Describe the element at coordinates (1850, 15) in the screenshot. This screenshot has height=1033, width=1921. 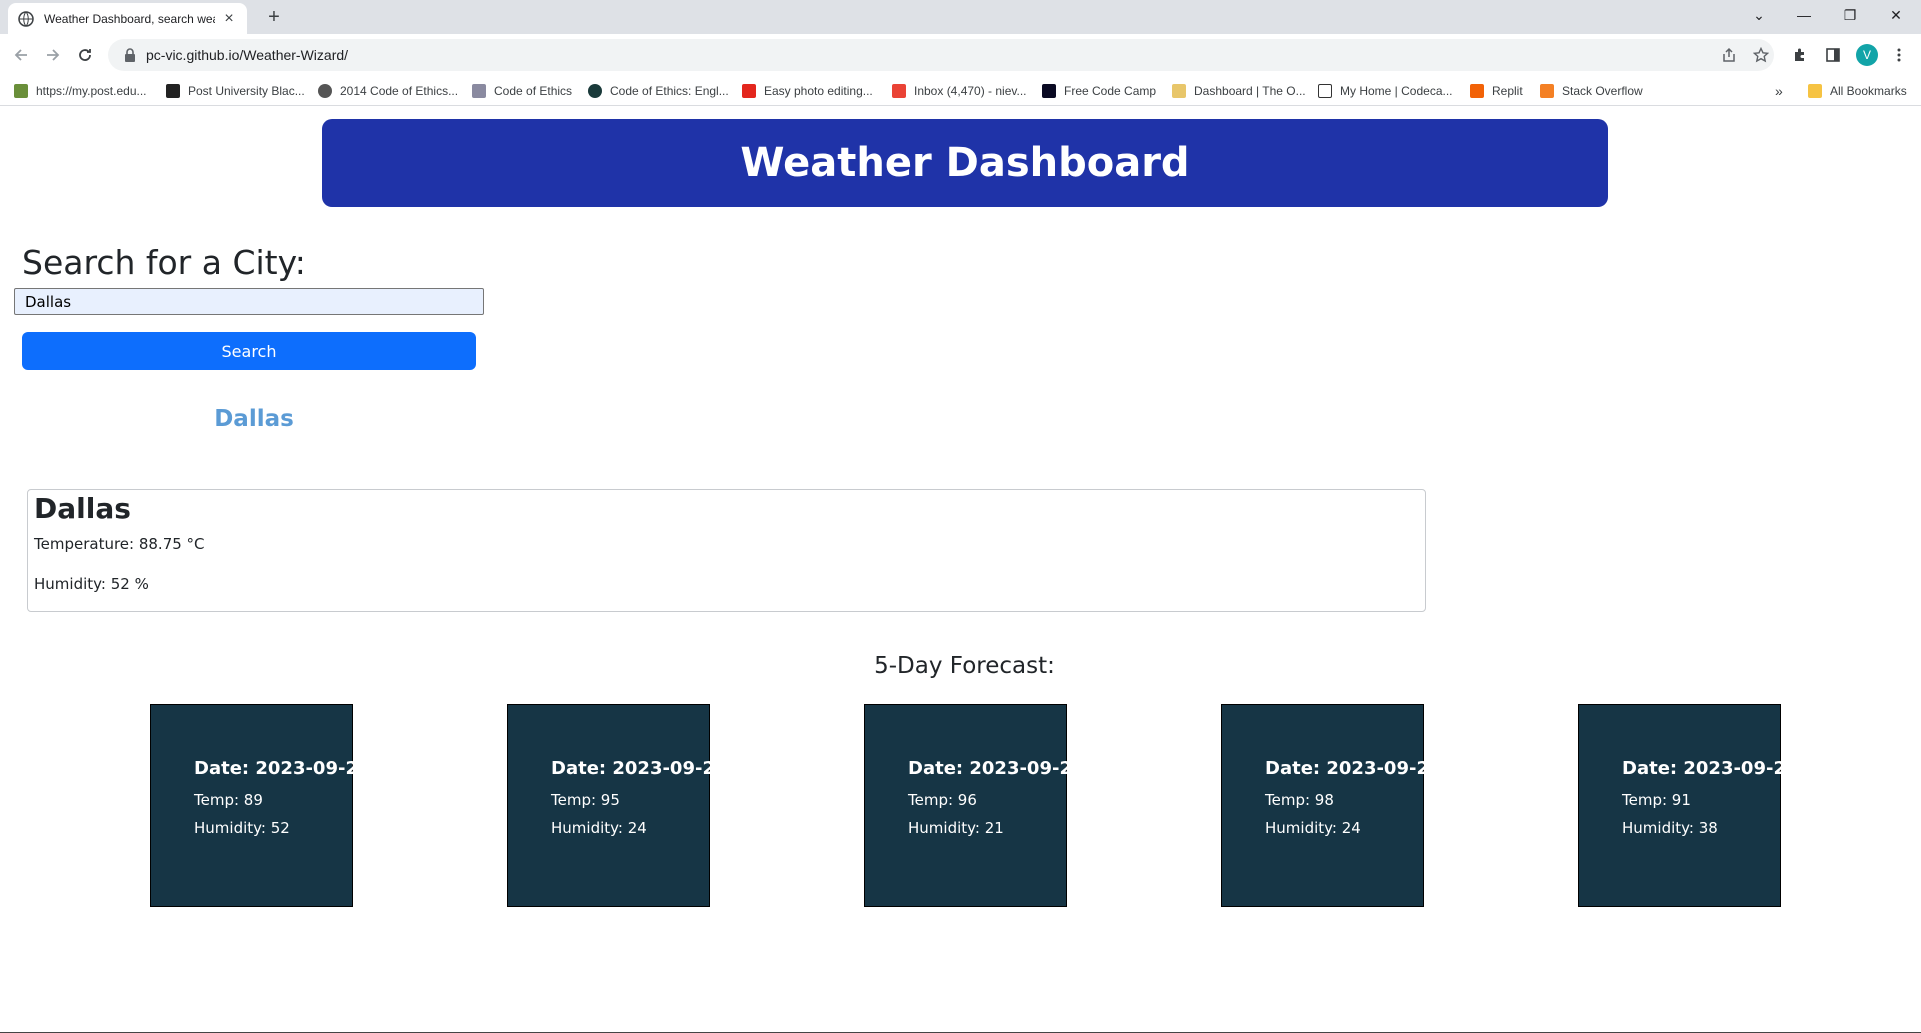
I see `restore-button: ❐` at that location.